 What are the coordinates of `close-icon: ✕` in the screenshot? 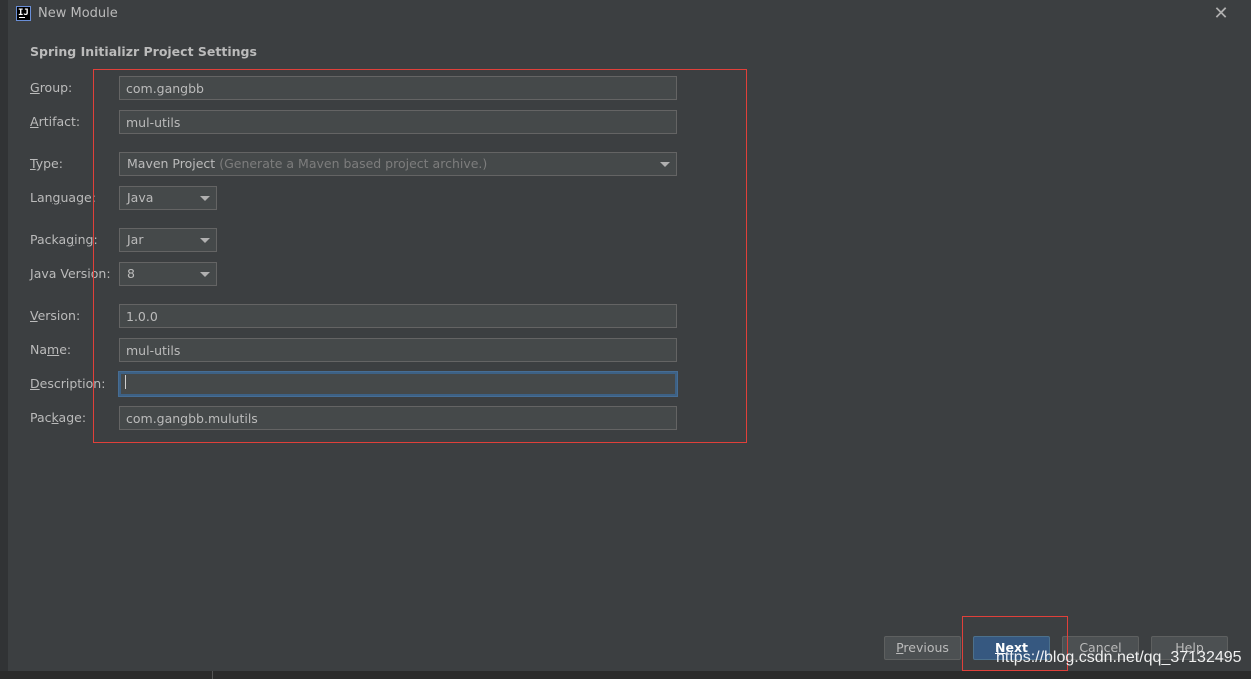 It's located at (1221, 14).